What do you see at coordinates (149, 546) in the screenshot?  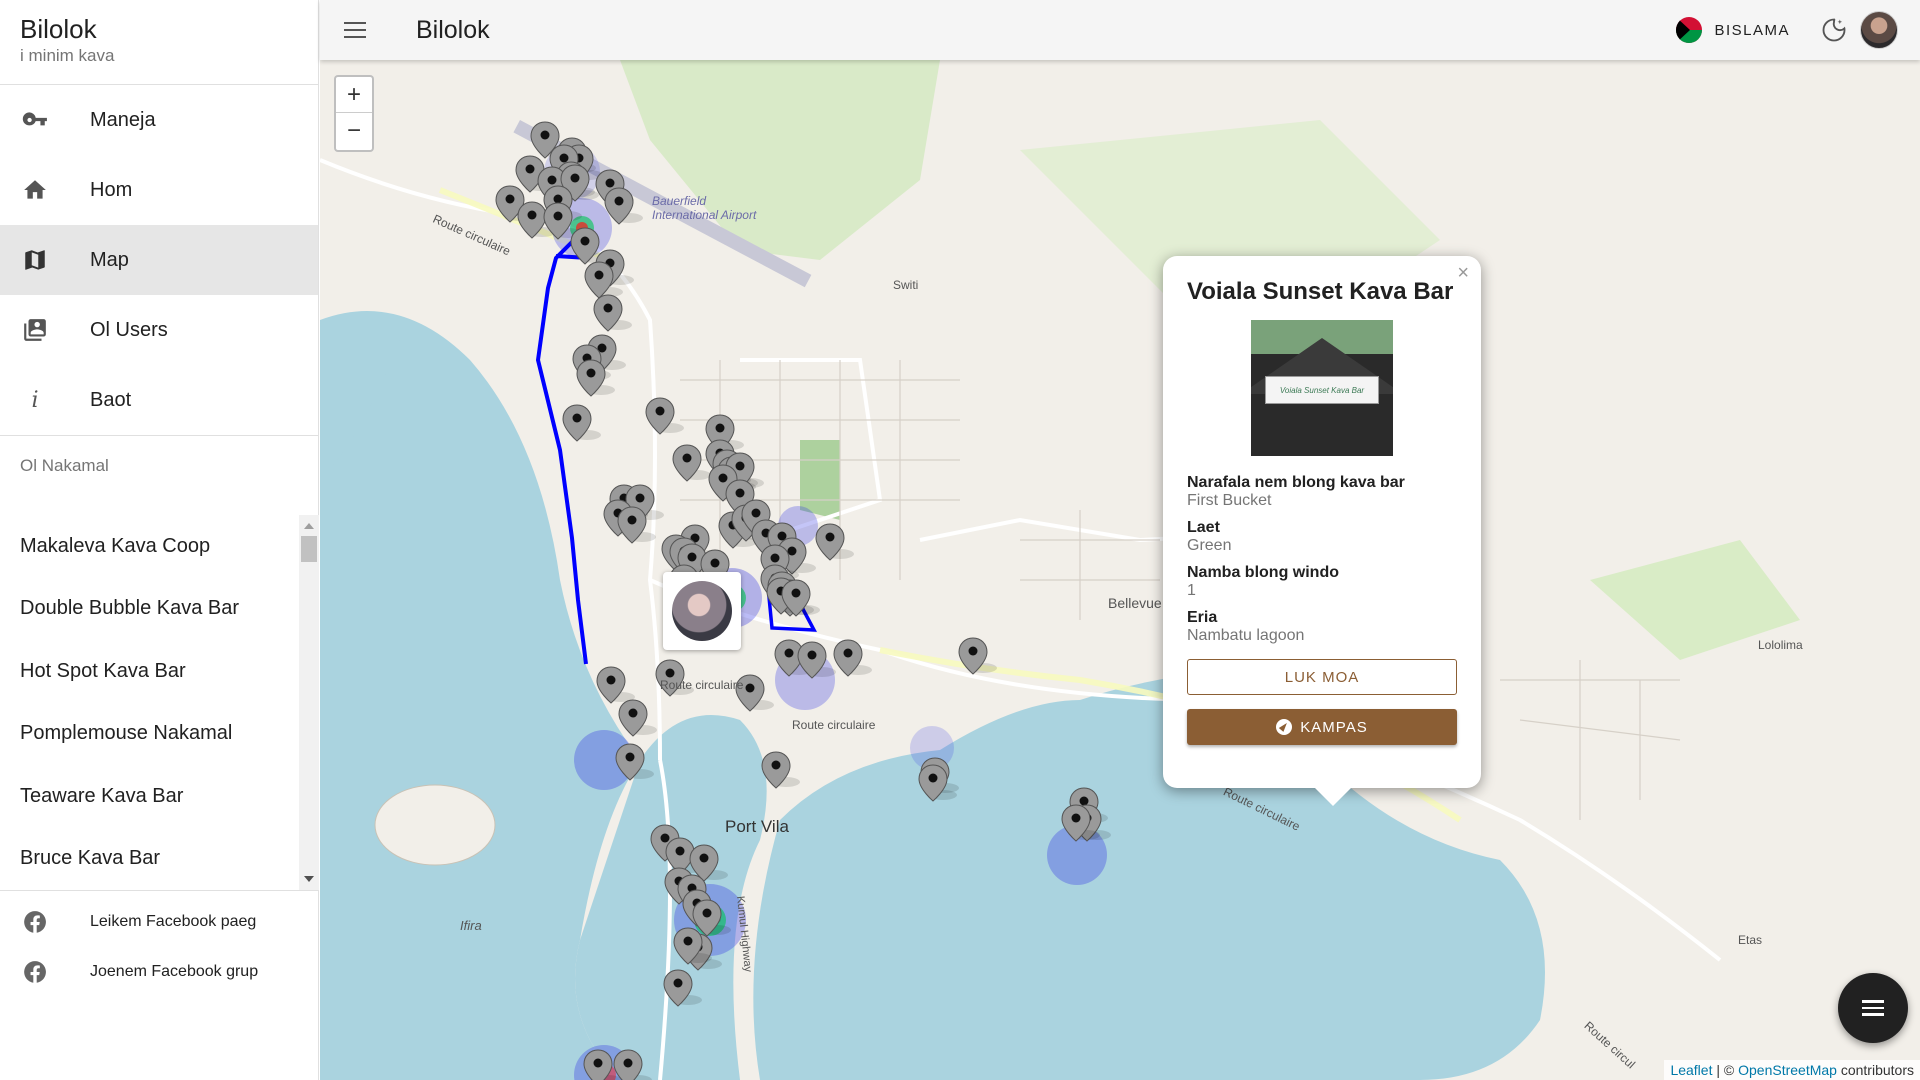 I see `nakamal-item: Makaleva Kava Coop` at bounding box center [149, 546].